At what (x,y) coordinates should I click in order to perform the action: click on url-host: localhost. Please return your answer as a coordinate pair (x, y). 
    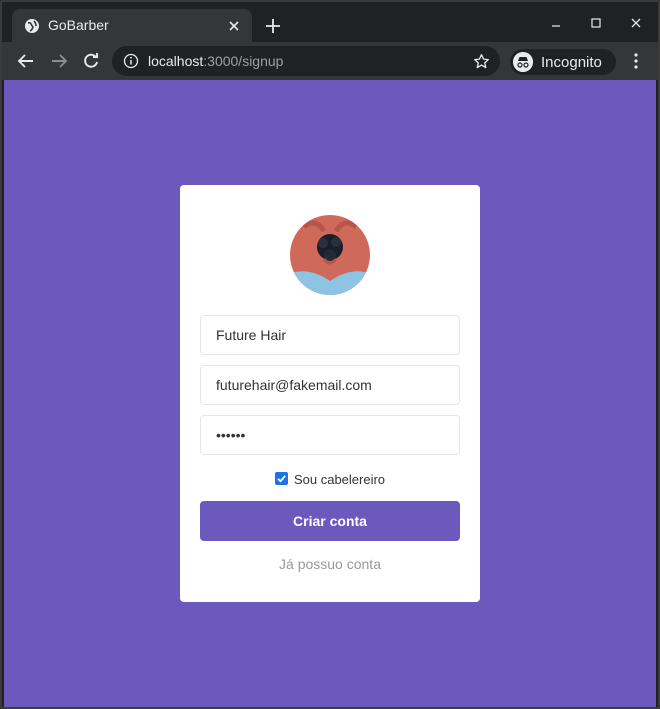
    Looking at the image, I should click on (176, 61).